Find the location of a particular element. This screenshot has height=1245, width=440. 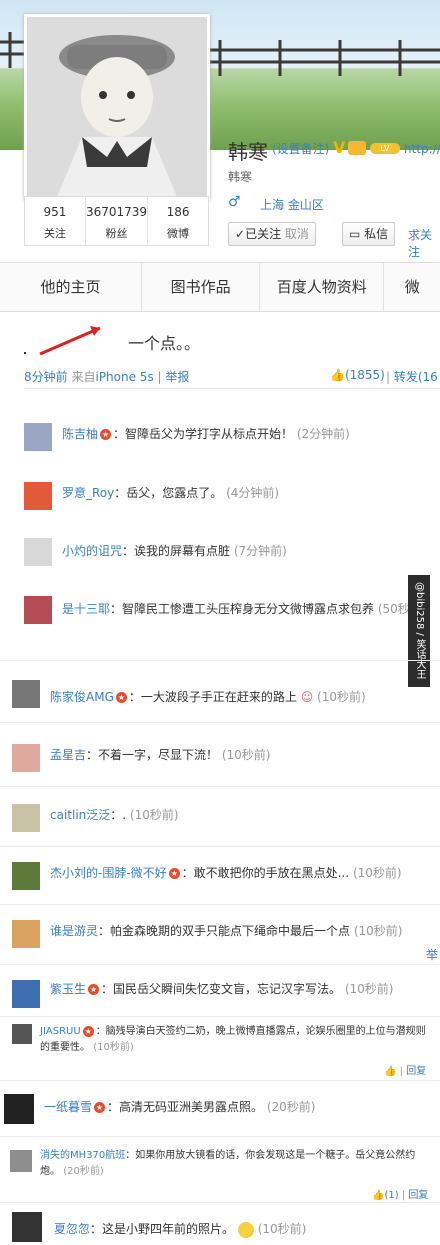

comment-user: 小灼的诅咒 is located at coordinates (92, 551).